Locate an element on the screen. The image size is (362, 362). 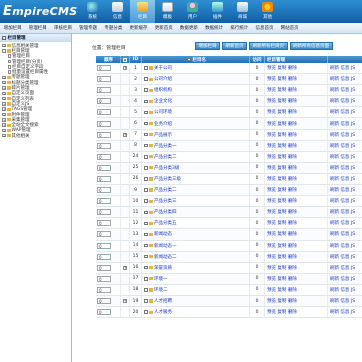
nav-info: 信息 is located at coordinates (117, 11).